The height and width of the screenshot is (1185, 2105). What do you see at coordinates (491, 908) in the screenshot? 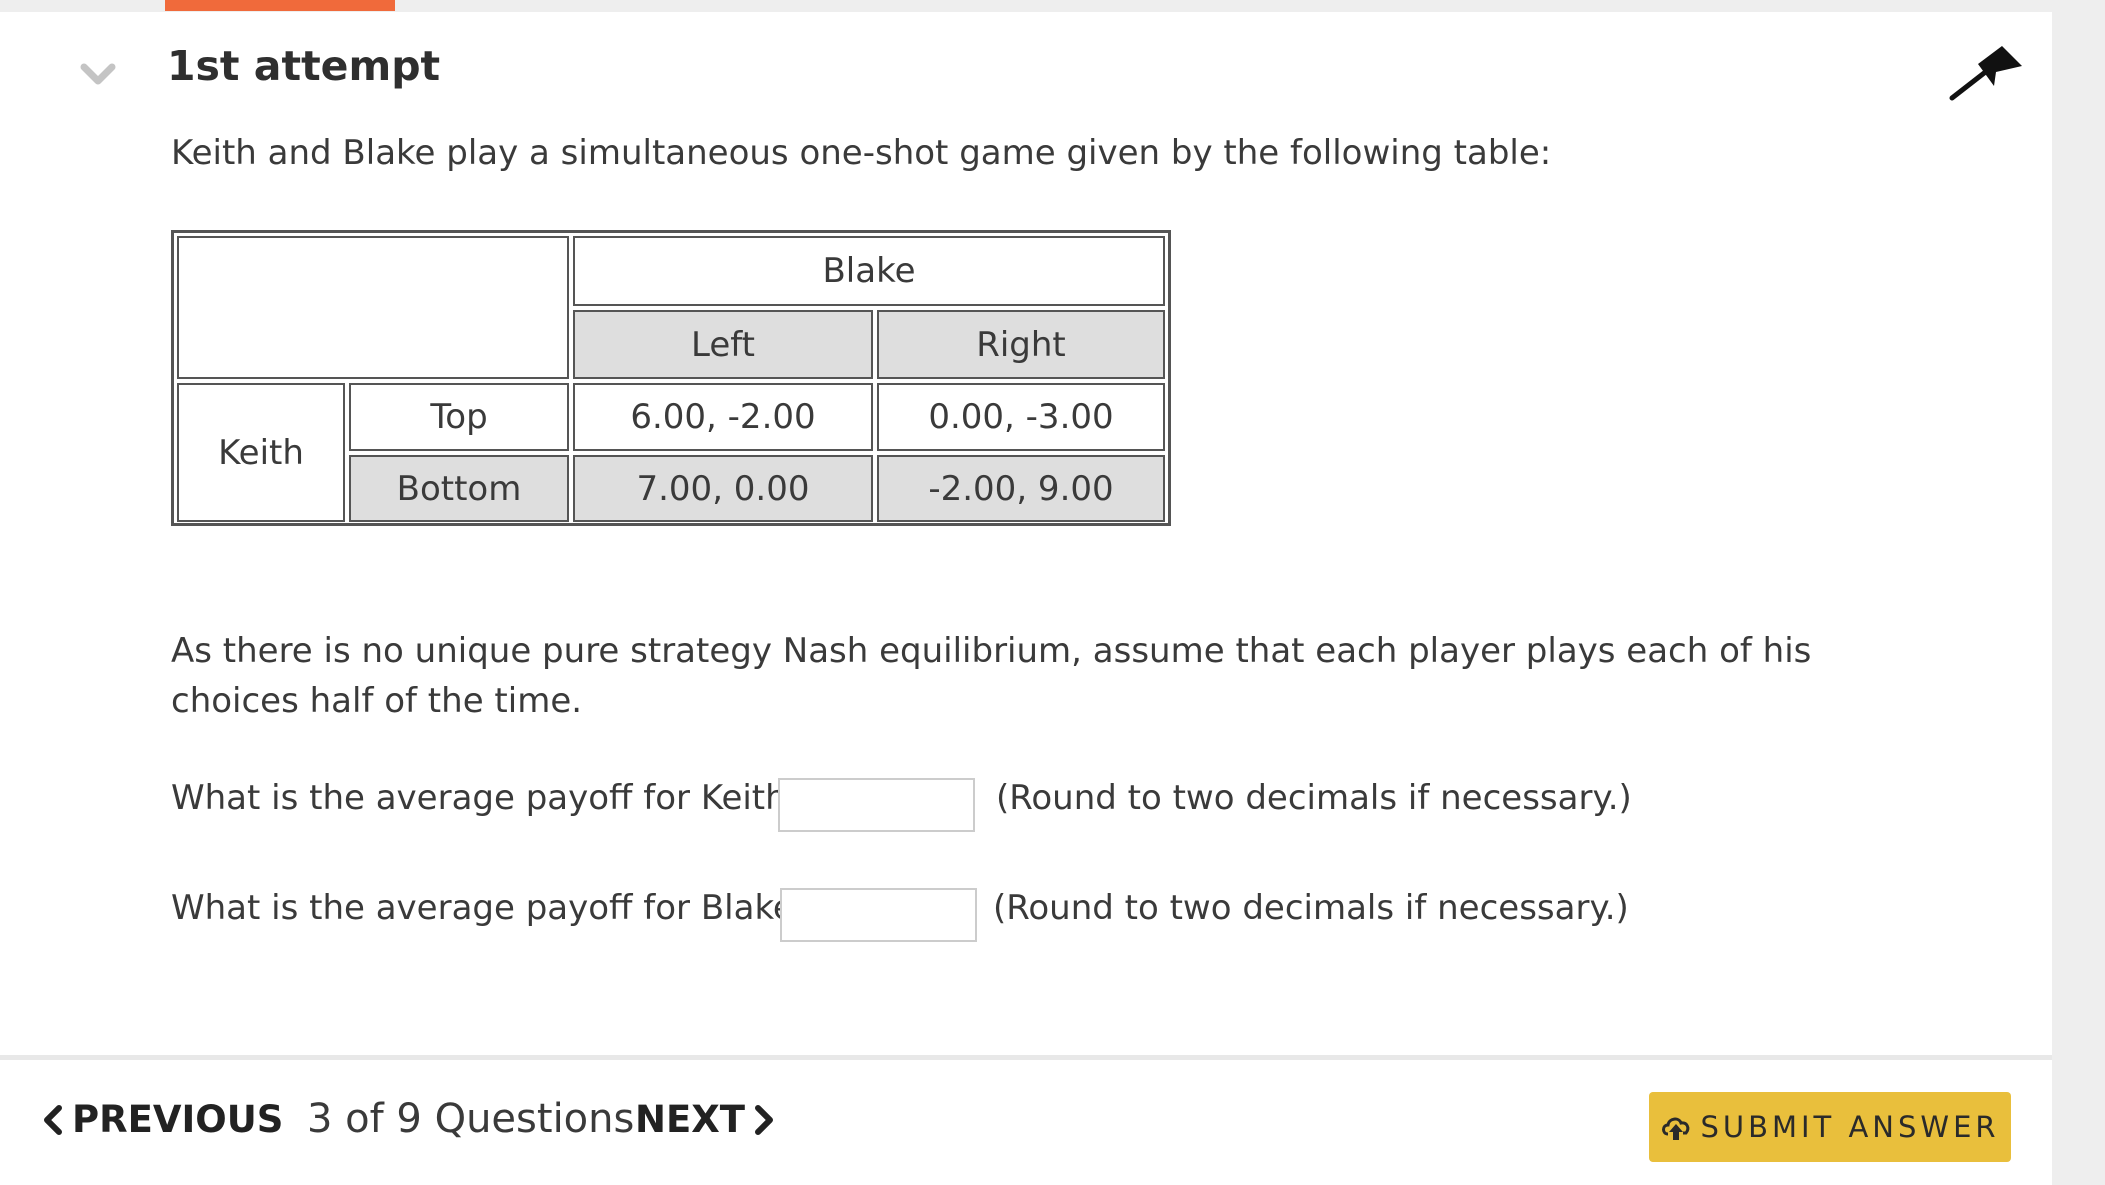
I see `blake-payoff-label: What is the average payoff for Blake?` at bounding box center [491, 908].